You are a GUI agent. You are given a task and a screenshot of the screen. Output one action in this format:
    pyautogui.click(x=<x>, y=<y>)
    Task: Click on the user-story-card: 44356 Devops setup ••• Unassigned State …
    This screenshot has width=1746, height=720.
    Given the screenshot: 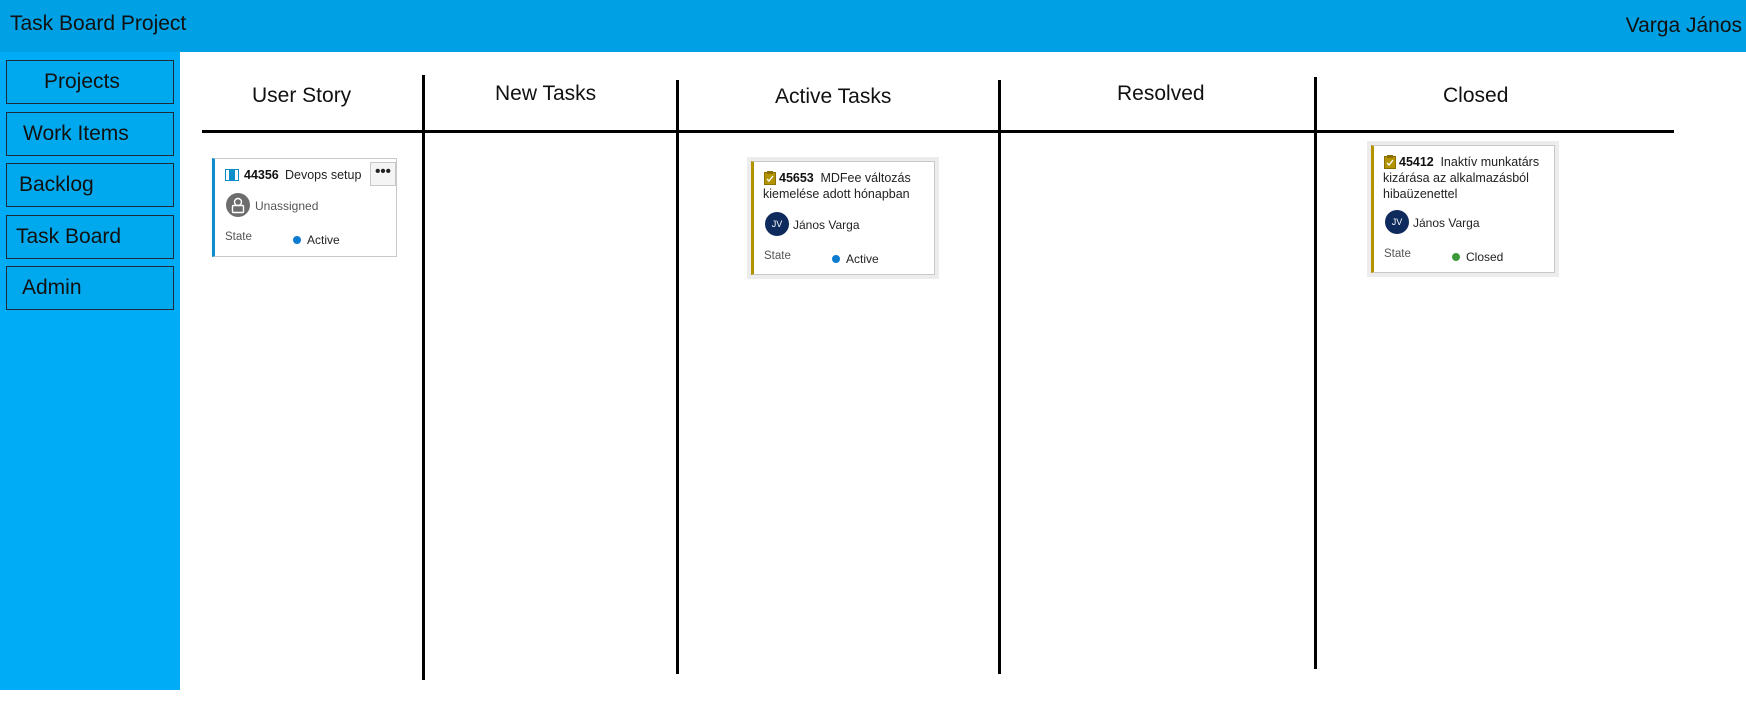 What is the action you would take?
    pyautogui.click(x=304, y=207)
    